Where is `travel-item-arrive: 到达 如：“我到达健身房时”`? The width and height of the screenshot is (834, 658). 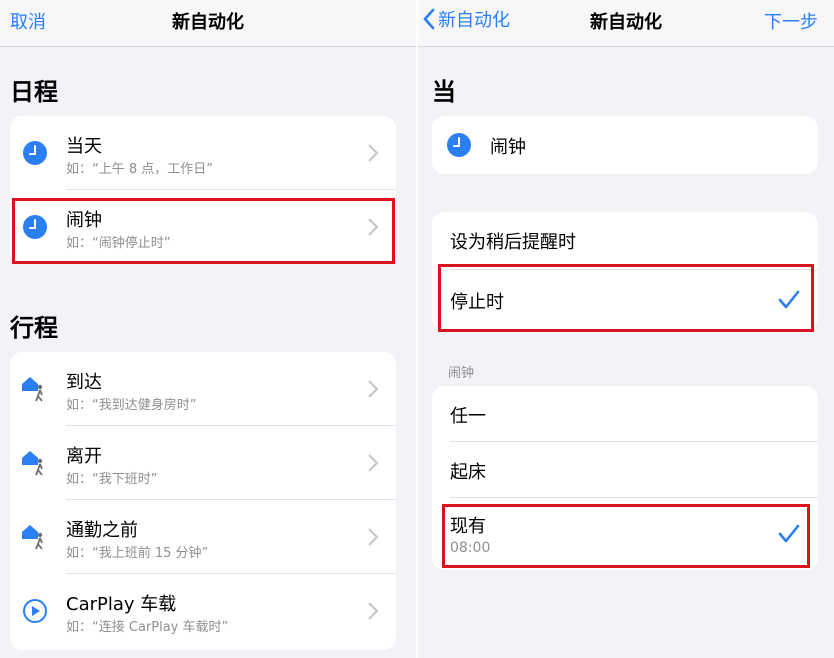
travel-item-arrive: 到达 如：“我到达健身房时” is located at coordinates (203, 389).